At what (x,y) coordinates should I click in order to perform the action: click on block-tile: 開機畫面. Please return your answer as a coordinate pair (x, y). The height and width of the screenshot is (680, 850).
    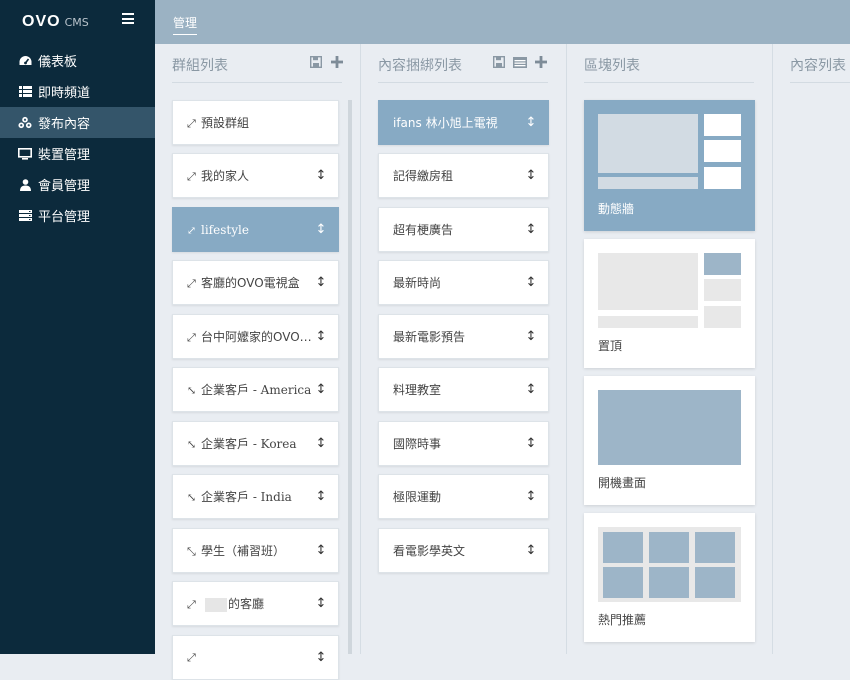
    Looking at the image, I should click on (669, 440).